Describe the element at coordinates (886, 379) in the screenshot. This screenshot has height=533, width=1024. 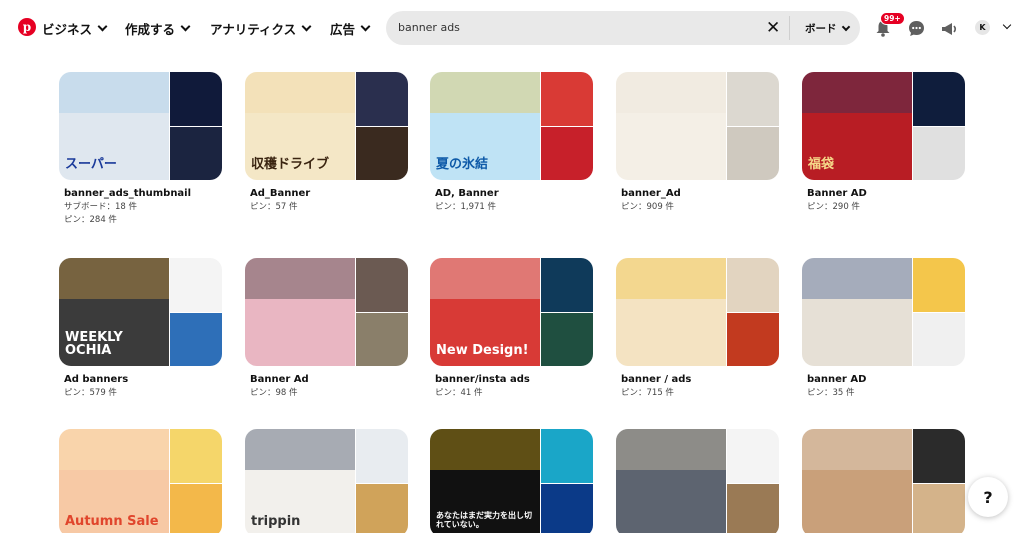
I see `board-title: banner AD` at that location.